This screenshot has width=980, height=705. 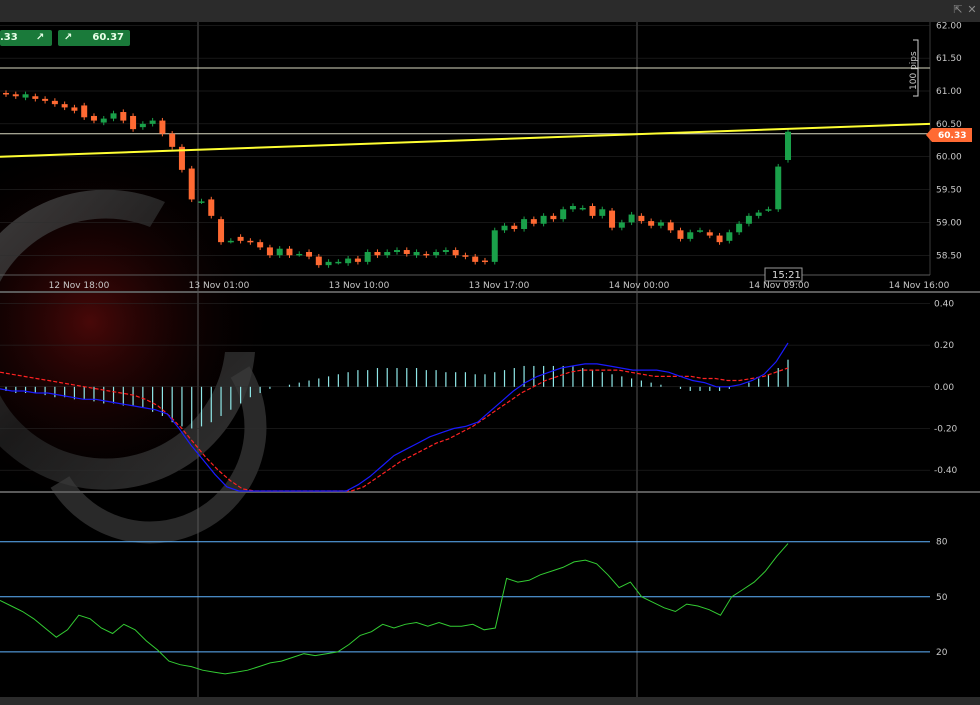 What do you see at coordinates (949, 191) in the screenshot?
I see `price-tick-label: 59.50` at bounding box center [949, 191].